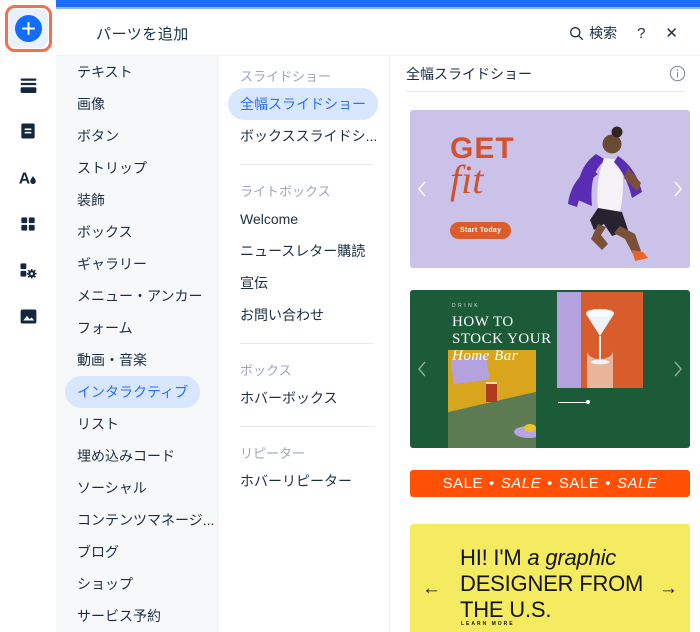 This screenshot has height=632, width=700. Describe the element at coordinates (469, 73) in the screenshot. I see `preview-title: 全幅スライドショー` at that location.